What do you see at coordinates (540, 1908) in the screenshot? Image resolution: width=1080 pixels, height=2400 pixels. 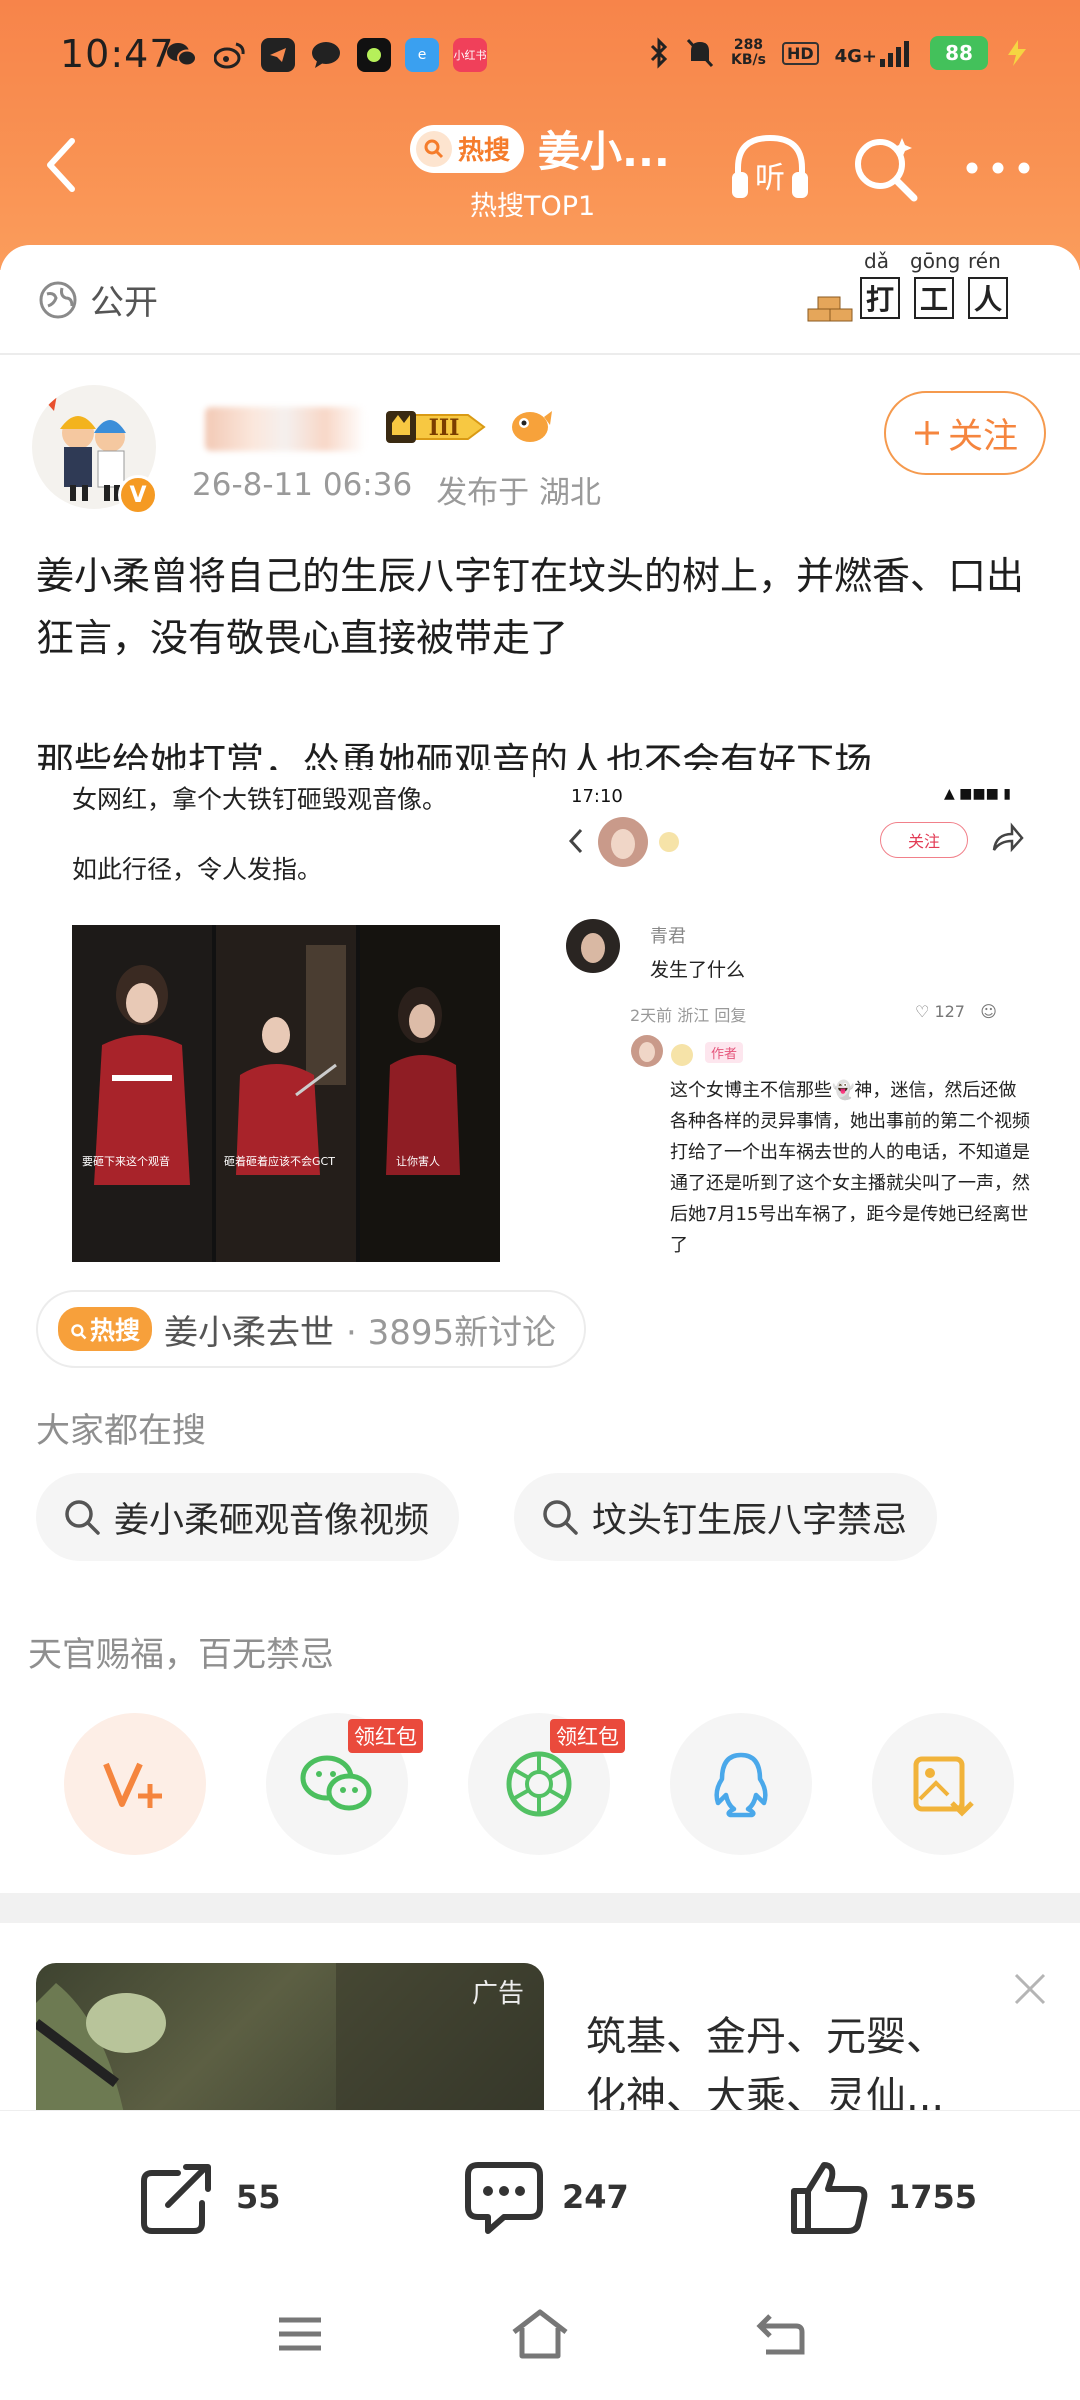 I see `section-separator` at bounding box center [540, 1908].